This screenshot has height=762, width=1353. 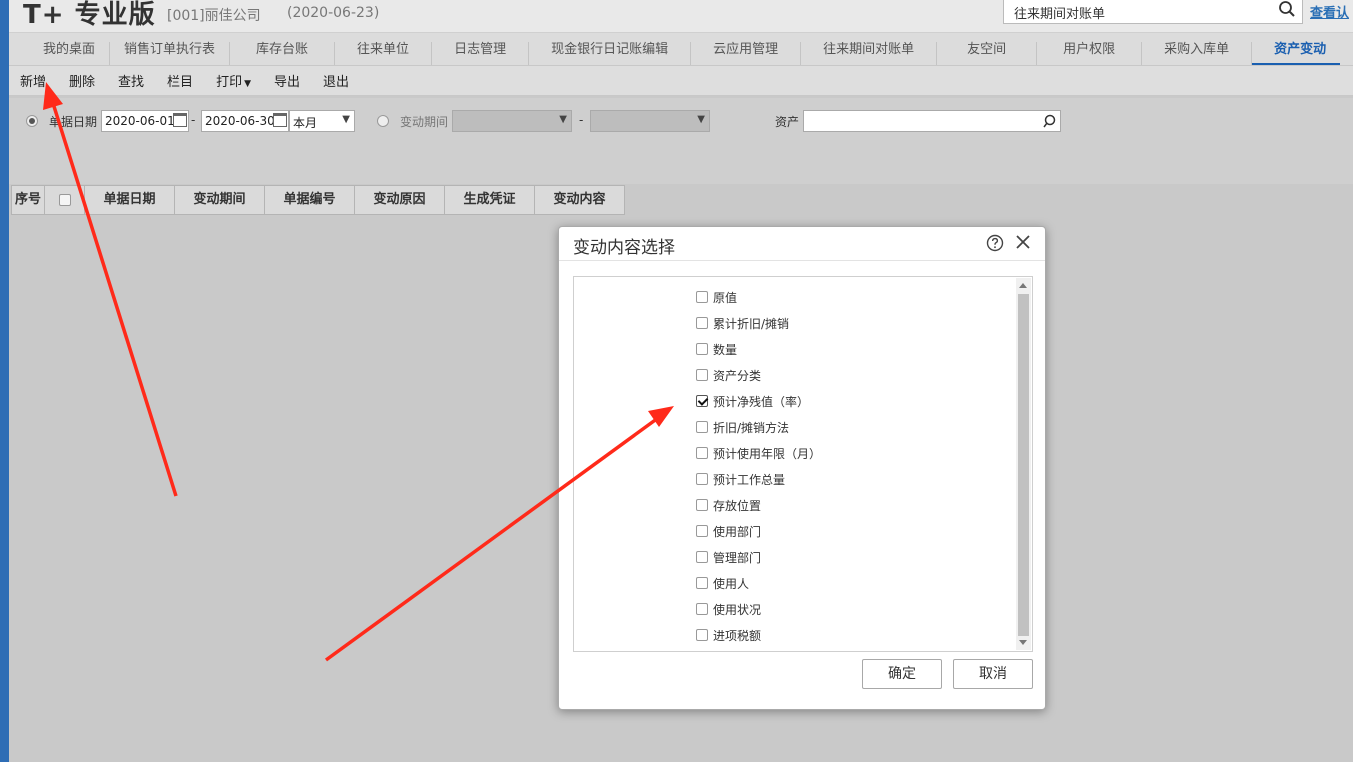 I want to click on tab-sales-order-report: 销售订单执行表, so click(x=170, y=53).